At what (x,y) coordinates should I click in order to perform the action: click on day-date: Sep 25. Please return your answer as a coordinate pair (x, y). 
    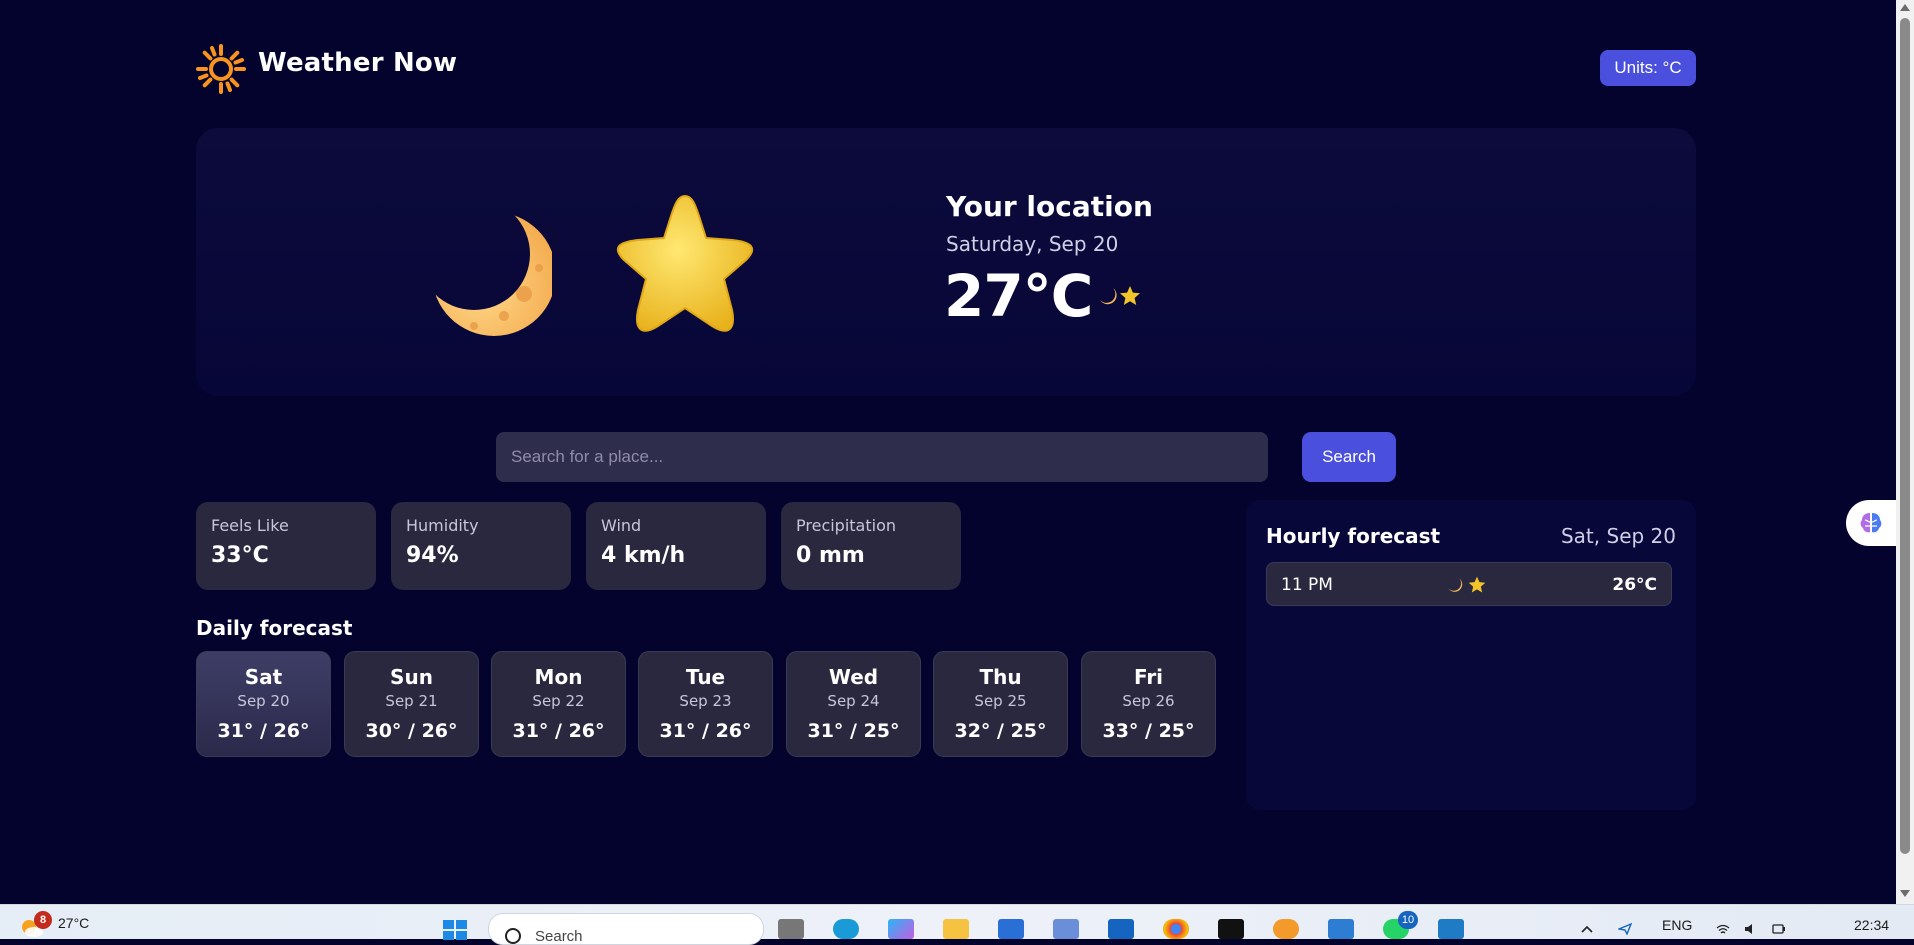
    Looking at the image, I should click on (1000, 701).